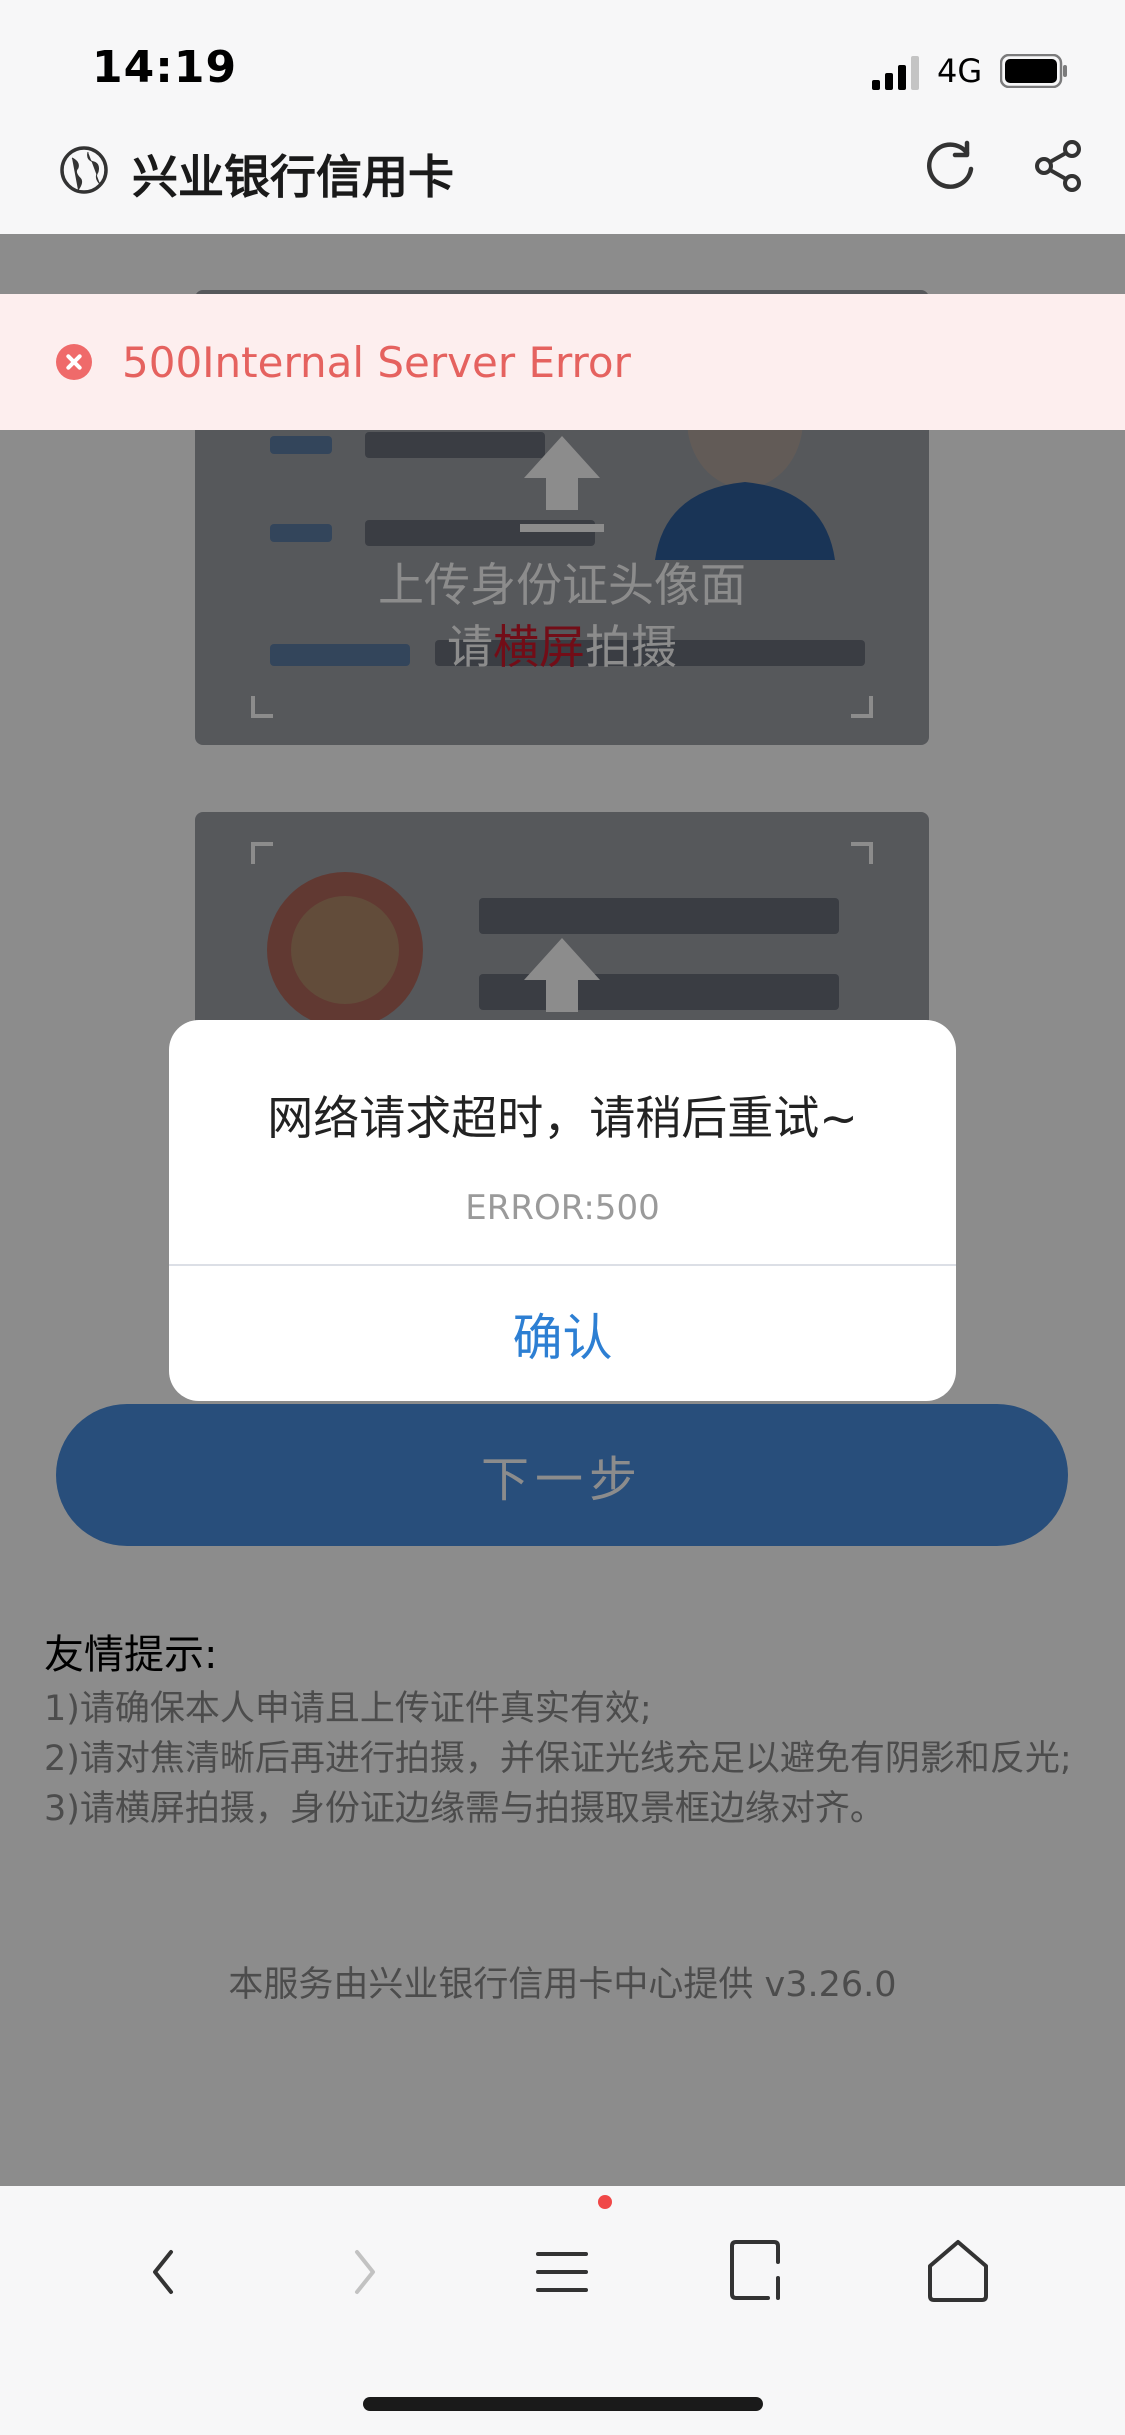 The width and height of the screenshot is (1125, 2435). What do you see at coordinates (293, 177) in the screenshot?
I see `page-title: 兴业银行信用卡` at bounding box center [293, 177].